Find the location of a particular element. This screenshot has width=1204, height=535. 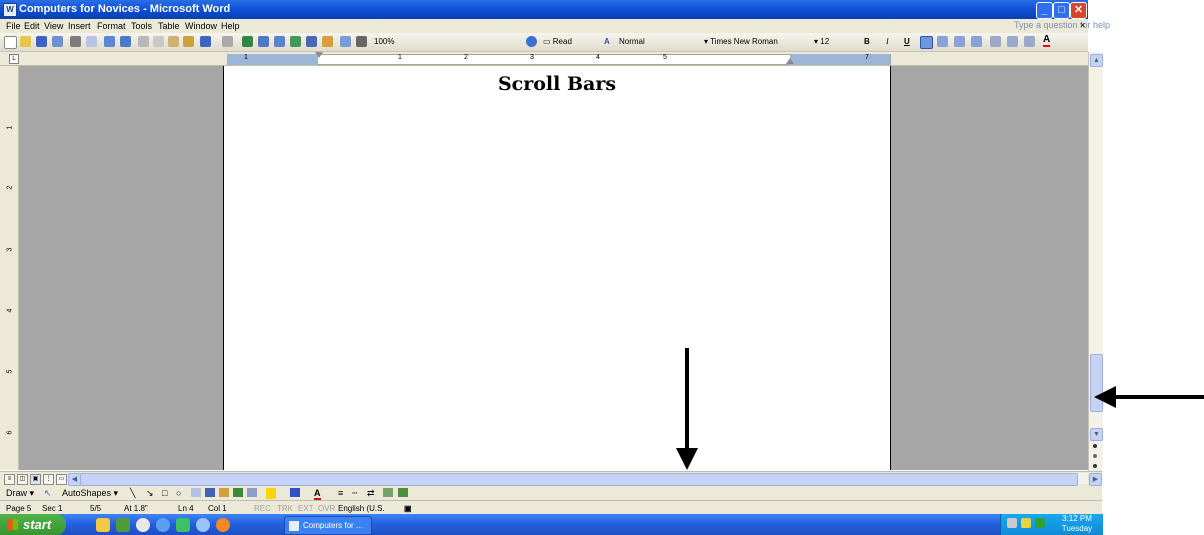

3d-icon is located at coordinates (403, 492).